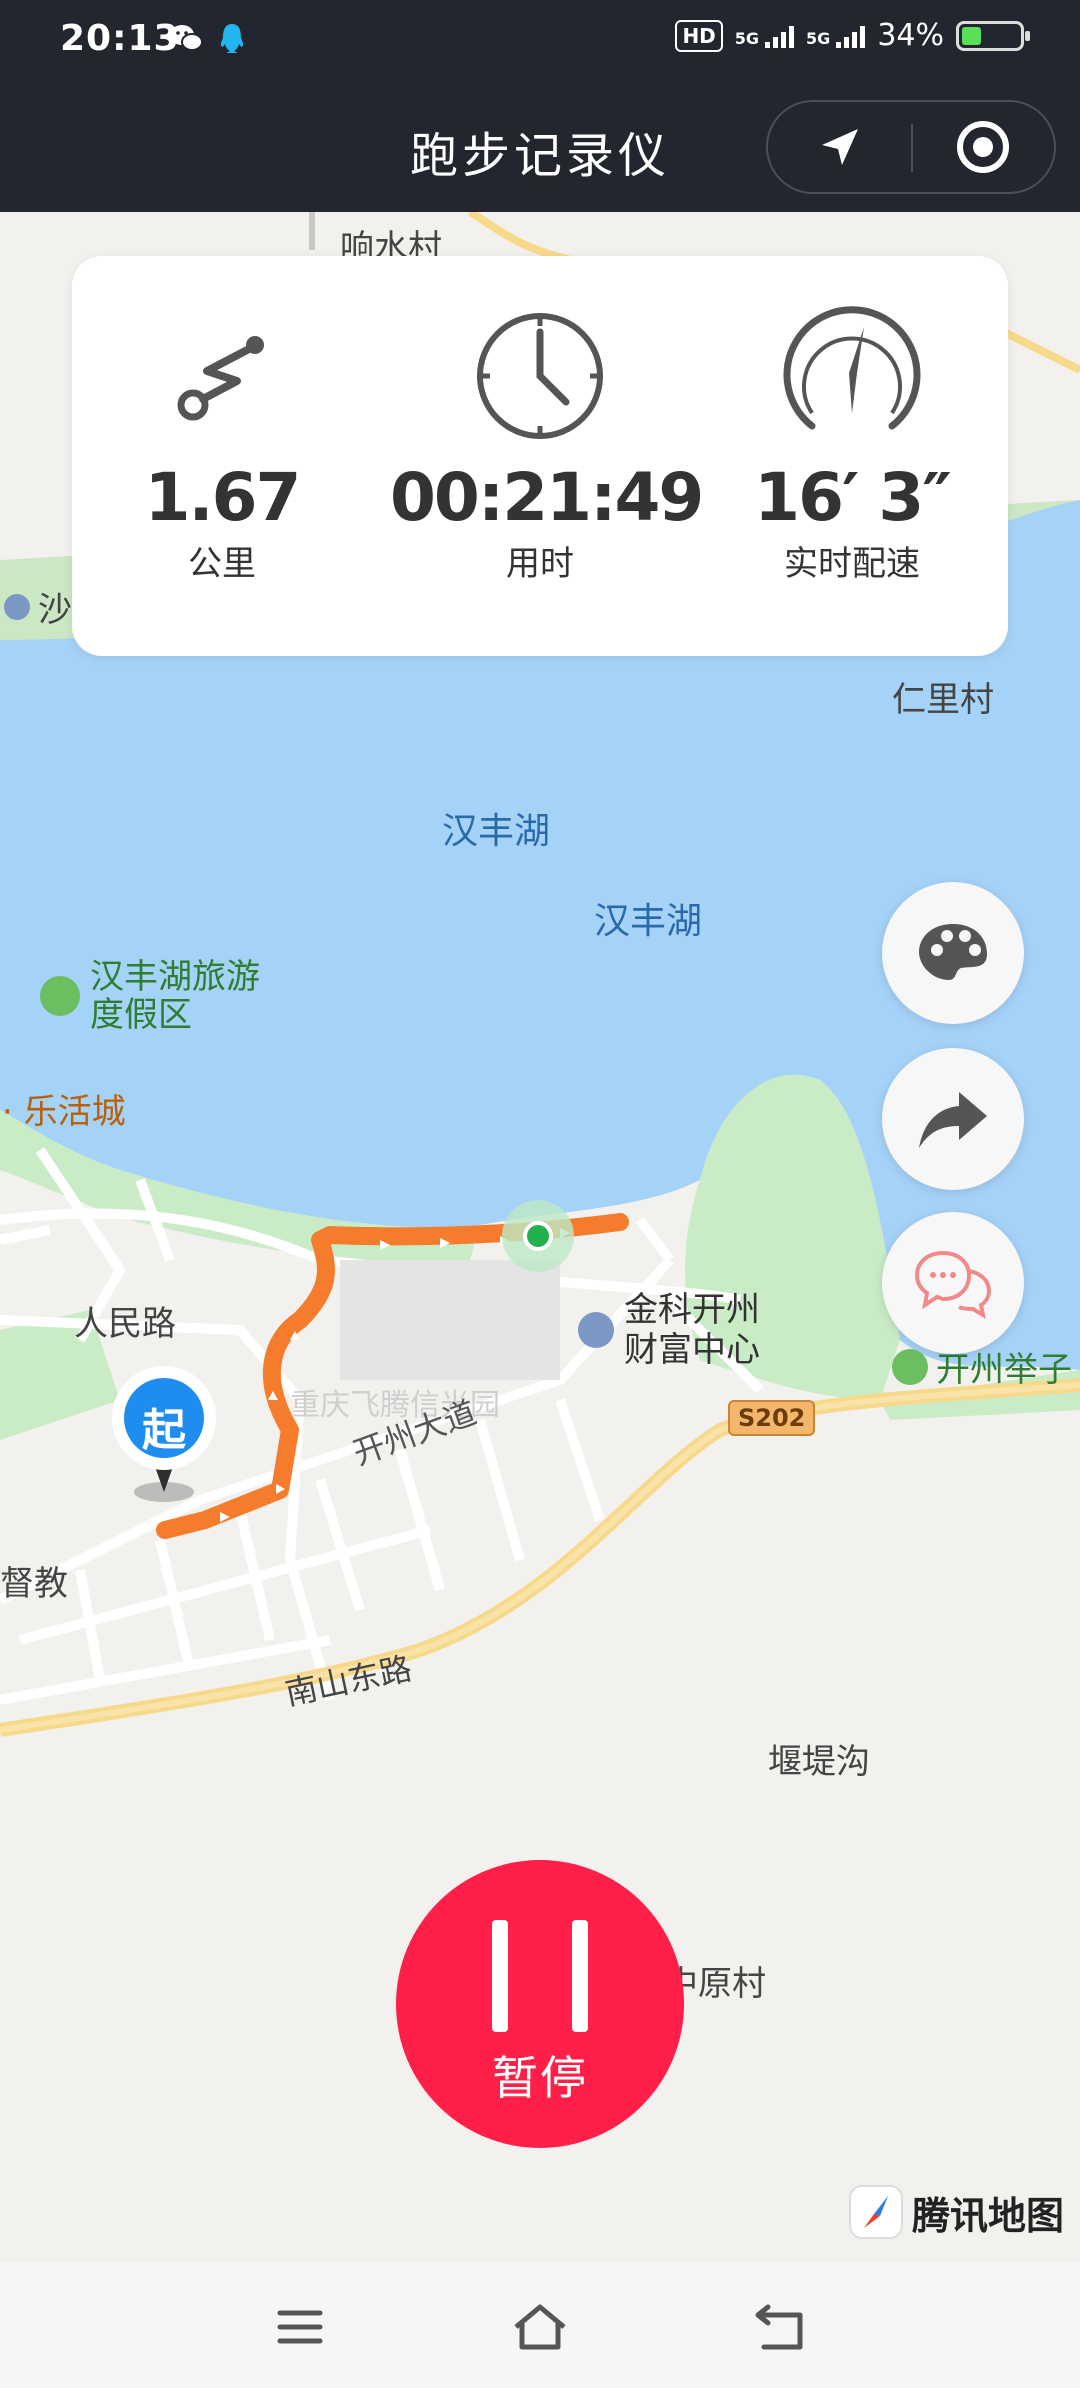  What do you see at coordinates (910, 35) in the screenshot?
I see `battery-percent: 34%` at bounding box center [910, 35].